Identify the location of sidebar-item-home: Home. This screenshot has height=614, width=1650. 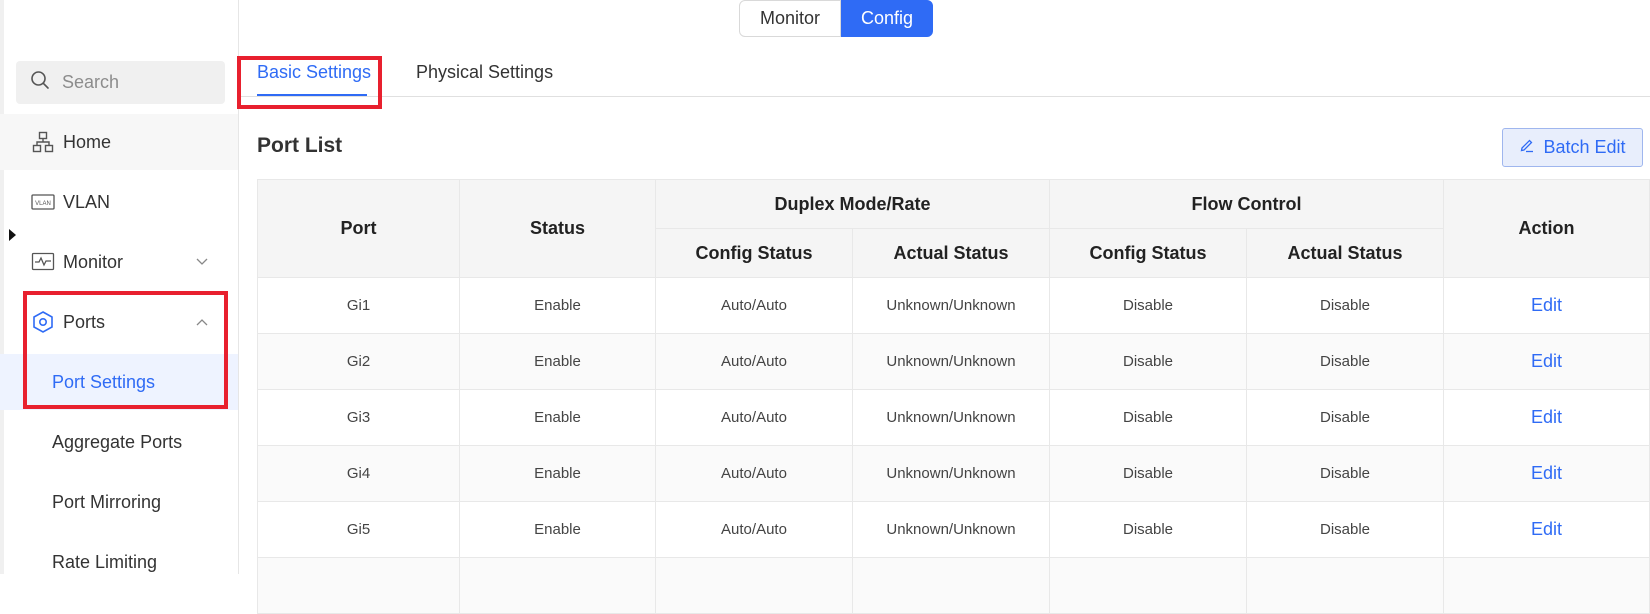
(119, 142).